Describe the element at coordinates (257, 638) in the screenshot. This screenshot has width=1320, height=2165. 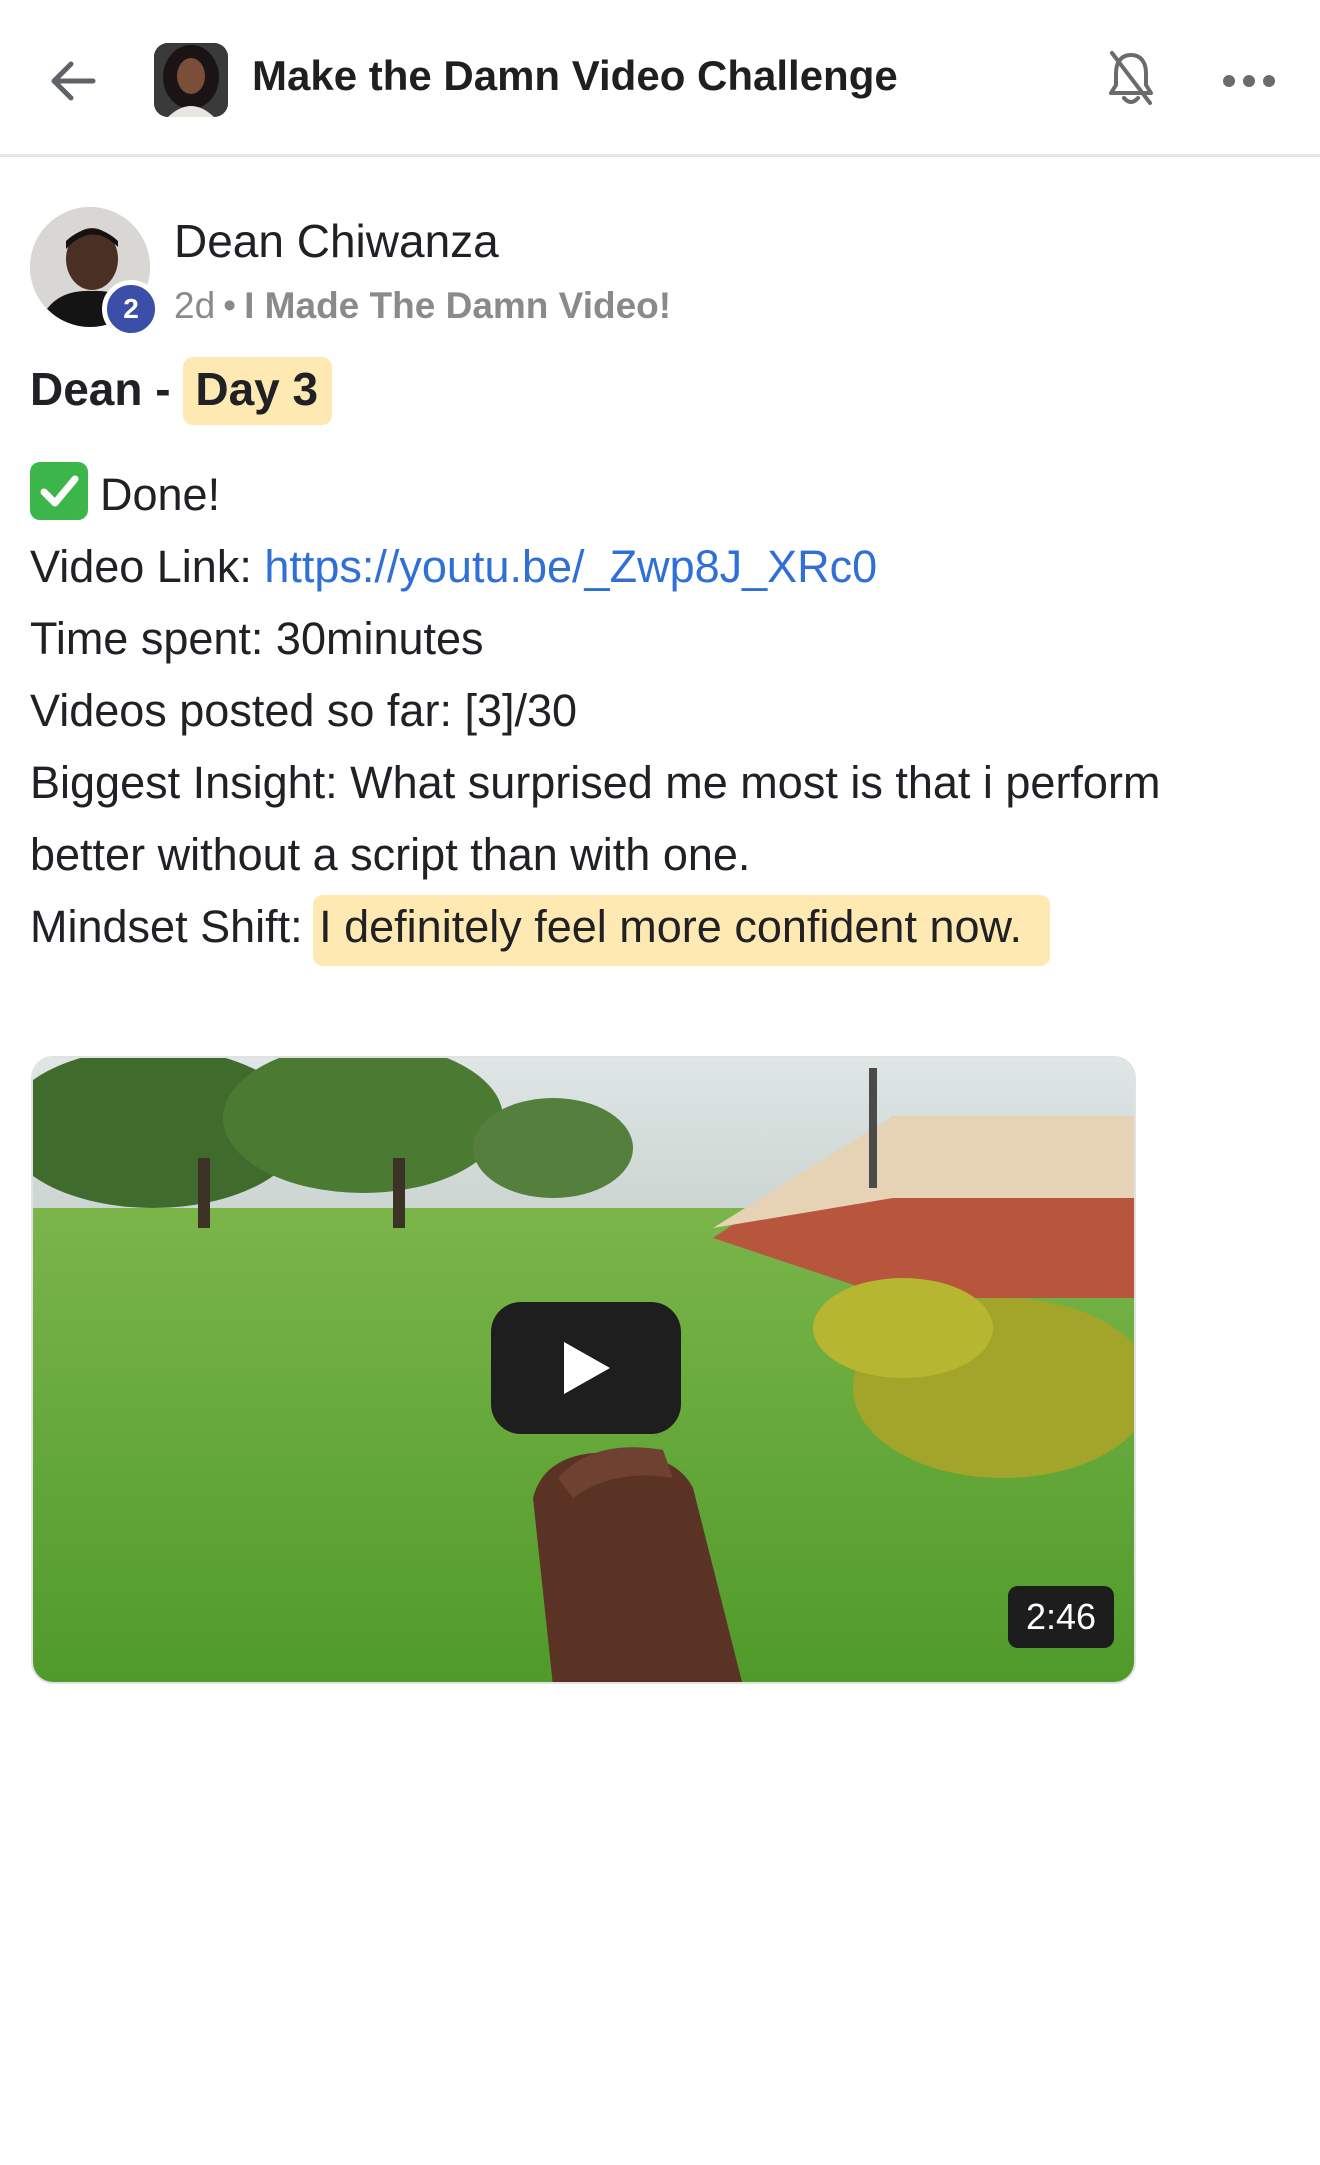
I see `time-spent-line: Time spent: 30minutes` at that location.